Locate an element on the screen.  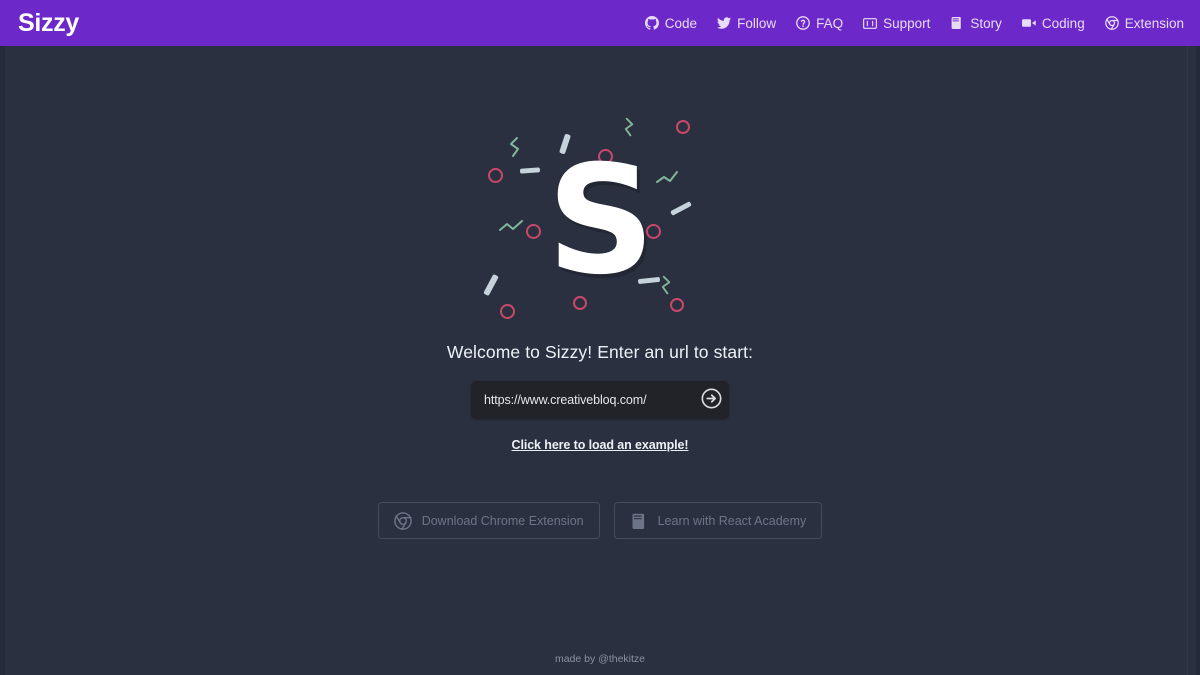
nav-item-label: FAQ is located at coordinates (830, 23).